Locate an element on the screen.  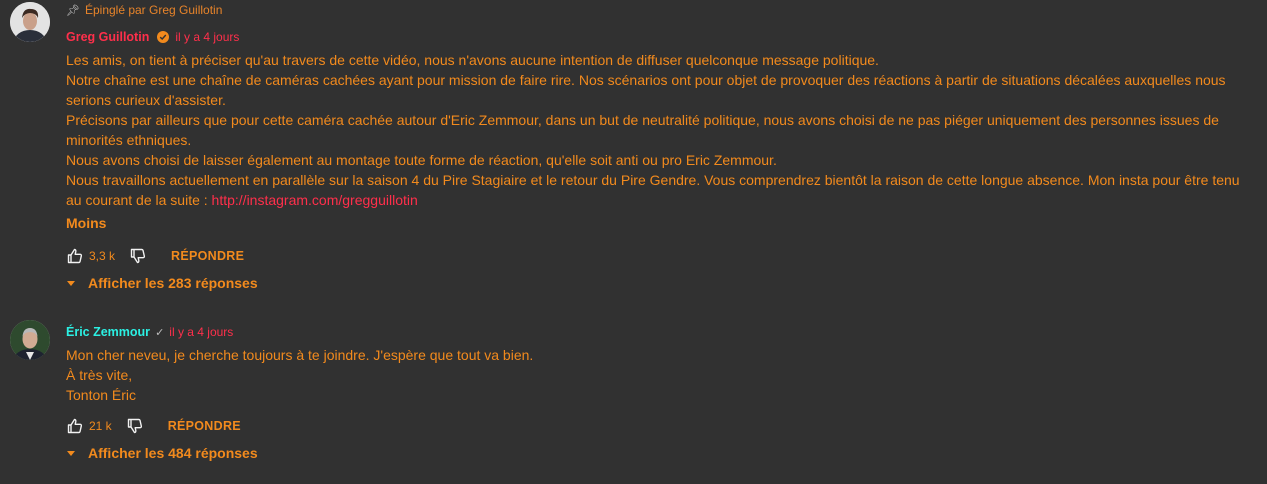
check-circle-icon is located at coordinates (163, 37).